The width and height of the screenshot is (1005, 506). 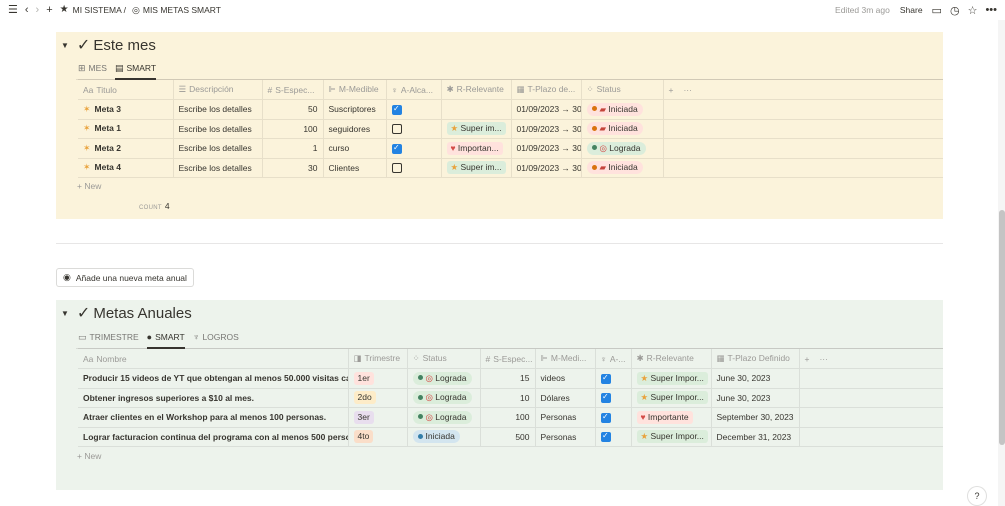 What do you see at coordinates (125, 168) in the screenshot?
I see `cell-title: ✶ Meta 4` at bounding box center [125, 168].